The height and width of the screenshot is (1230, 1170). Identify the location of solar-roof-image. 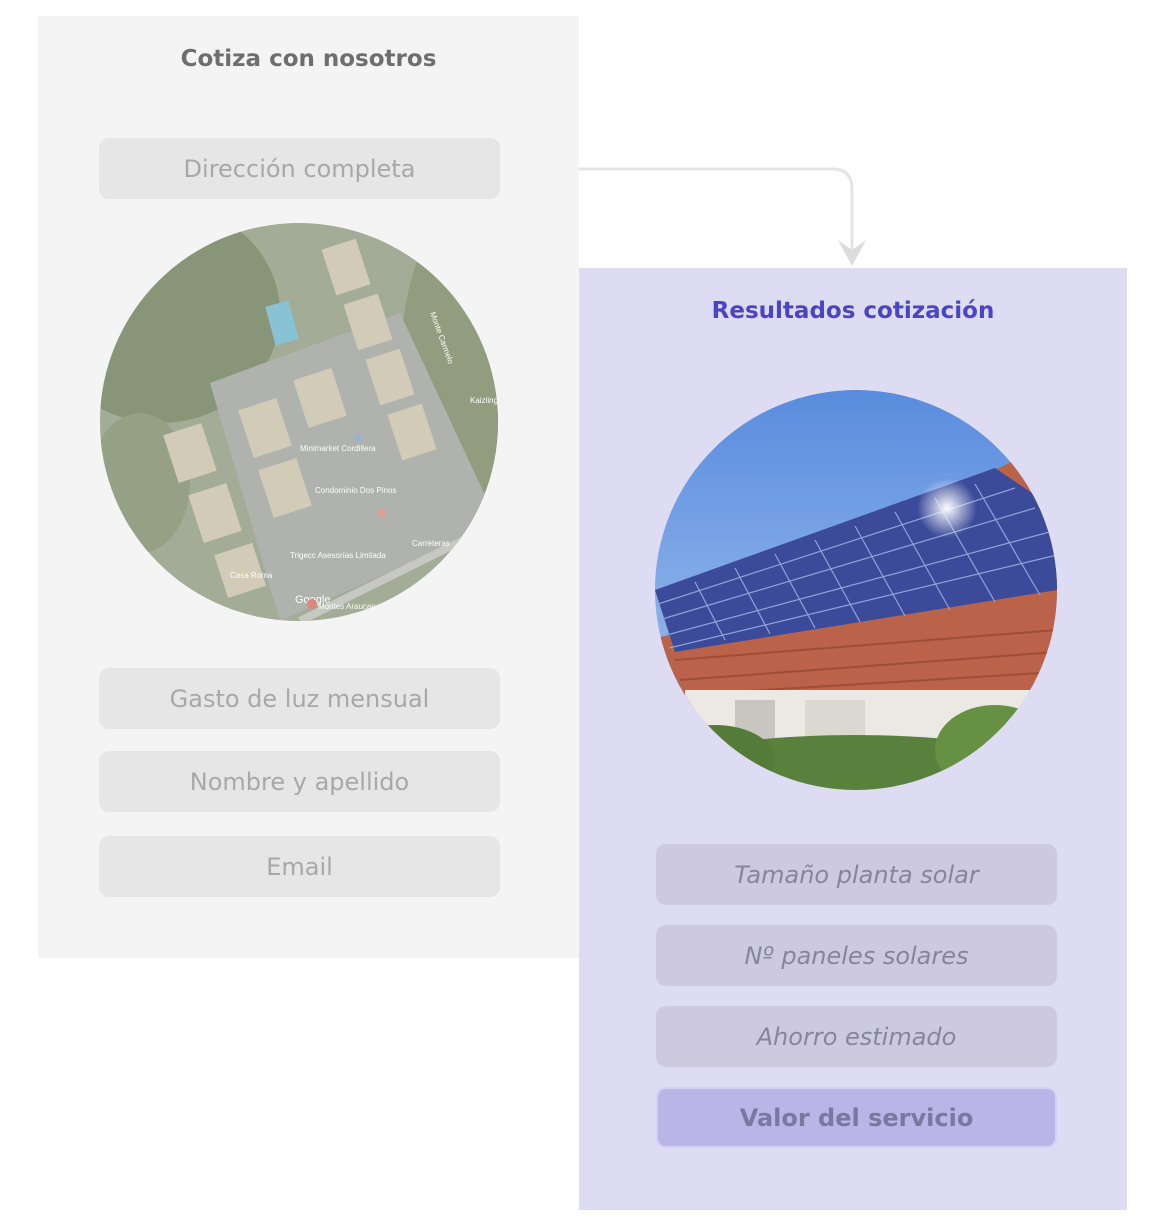
(856, 590).